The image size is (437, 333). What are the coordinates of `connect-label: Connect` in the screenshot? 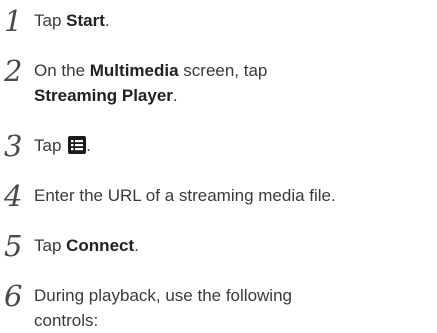 It's located at (100, 245).